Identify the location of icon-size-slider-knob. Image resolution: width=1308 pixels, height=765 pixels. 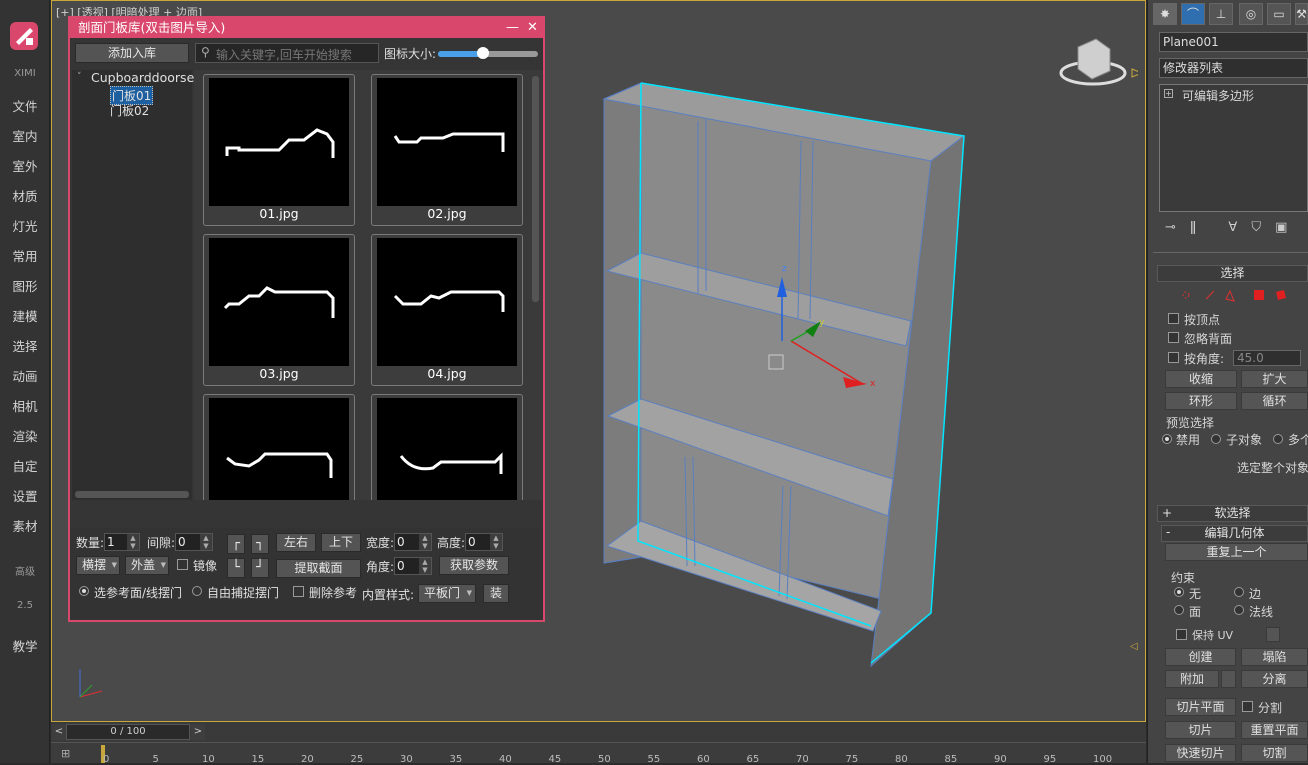
(483, 53).